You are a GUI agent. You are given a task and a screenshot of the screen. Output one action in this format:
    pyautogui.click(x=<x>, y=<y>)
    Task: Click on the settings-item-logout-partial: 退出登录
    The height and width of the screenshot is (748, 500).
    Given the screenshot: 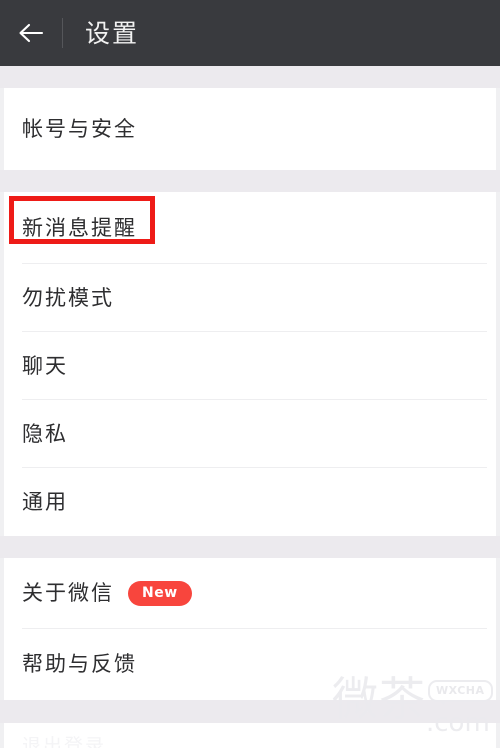 What is the action you would take?
    pyautogui.click(x=64, y=742)
    